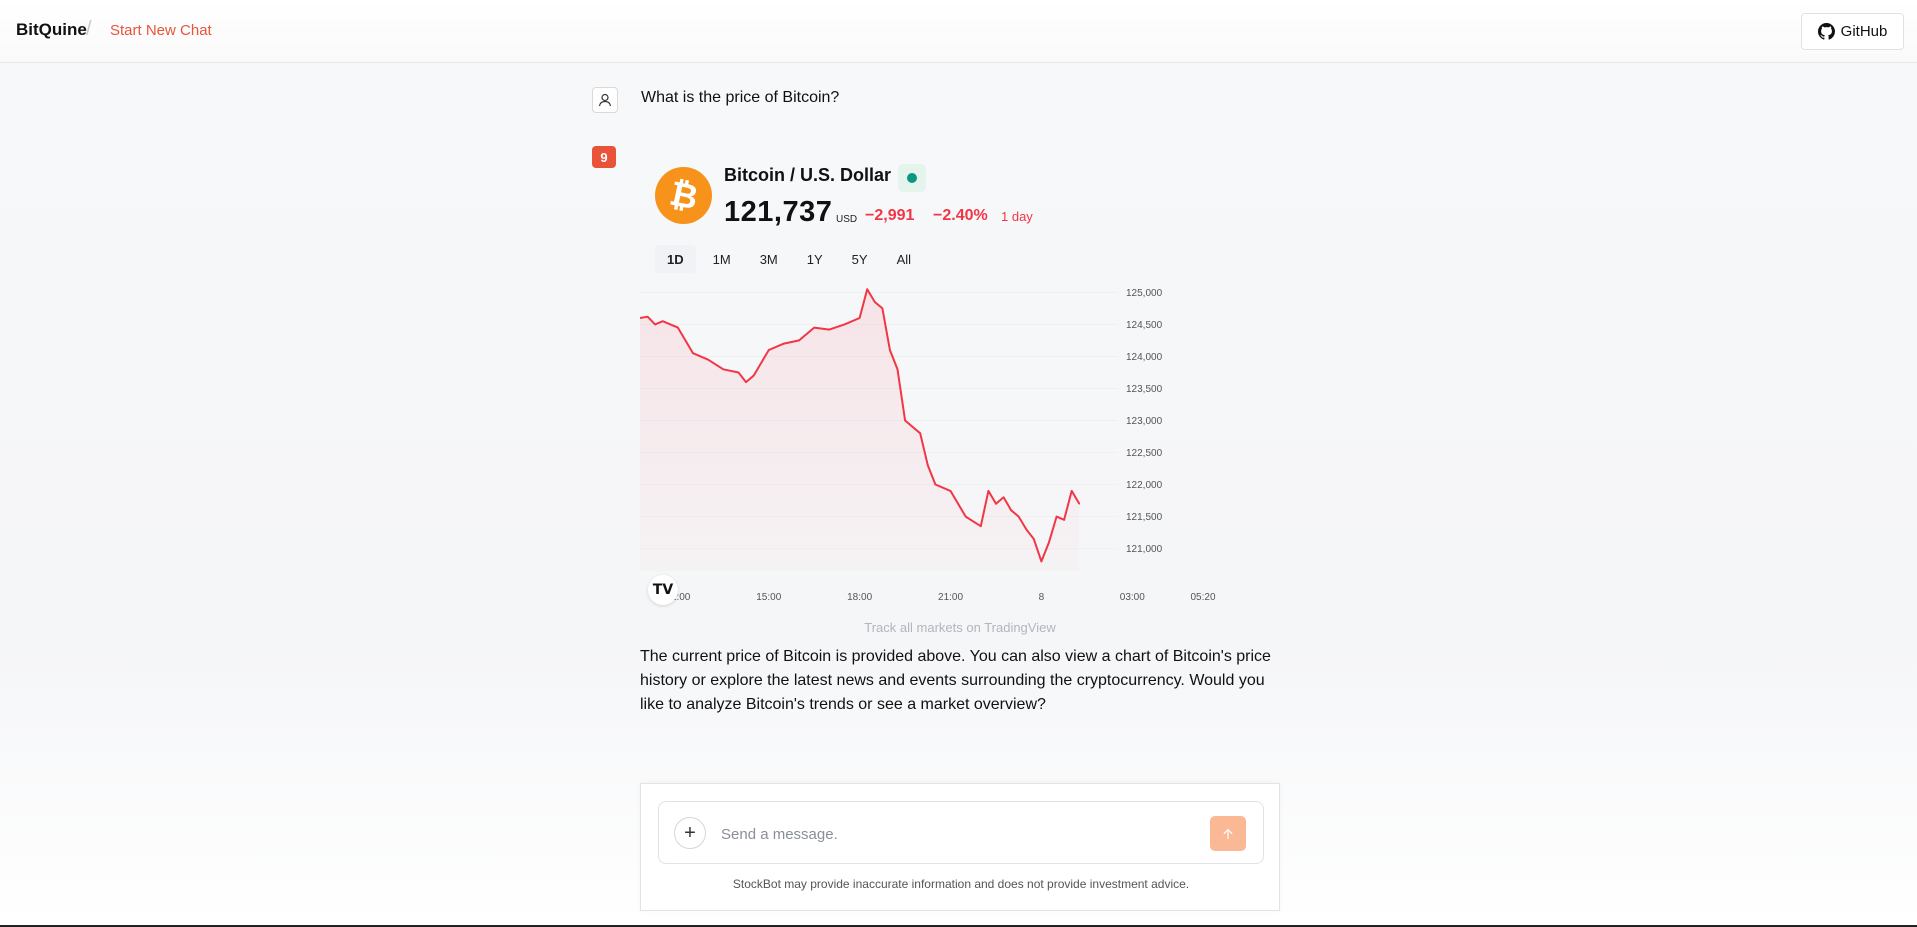  I want to click on price-change-percent: −2.40%, so click(960, 215).